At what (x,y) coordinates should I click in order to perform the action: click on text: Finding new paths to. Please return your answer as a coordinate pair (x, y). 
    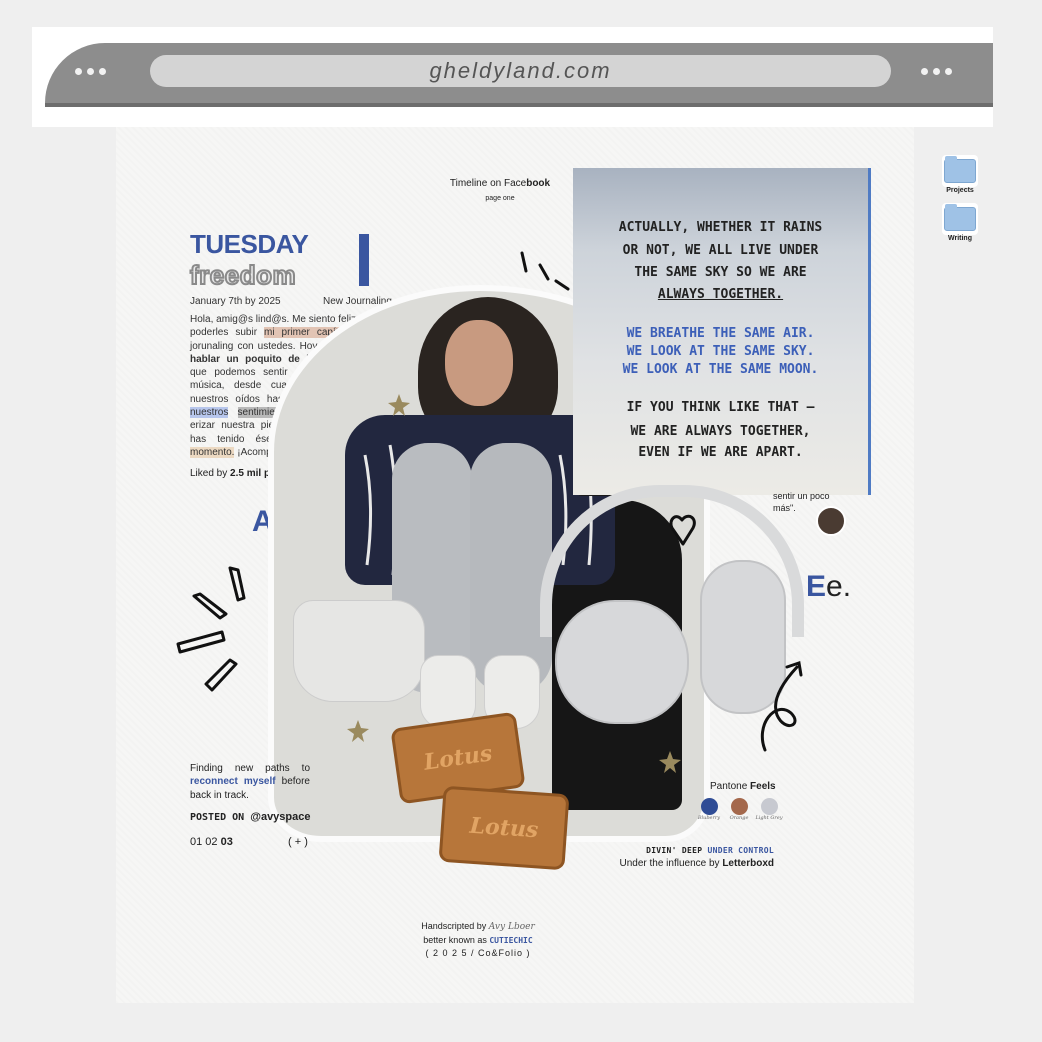
    Looking at the image, I should click on (250, 768).